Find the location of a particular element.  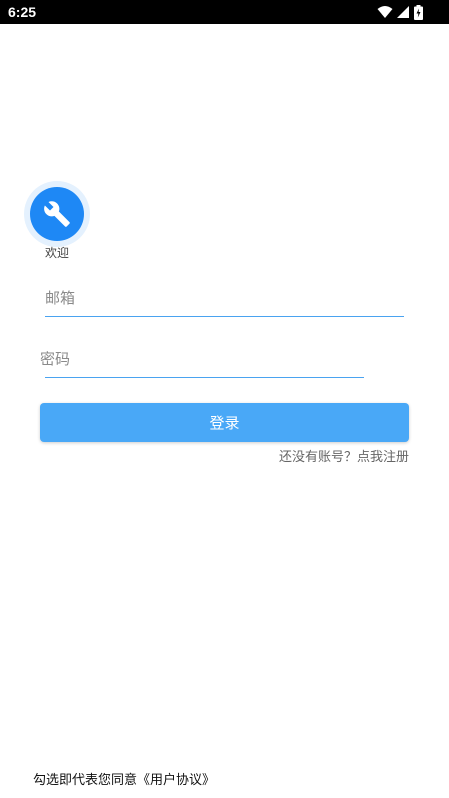

status-time: 6:25 is located at coordinates (22, 12).